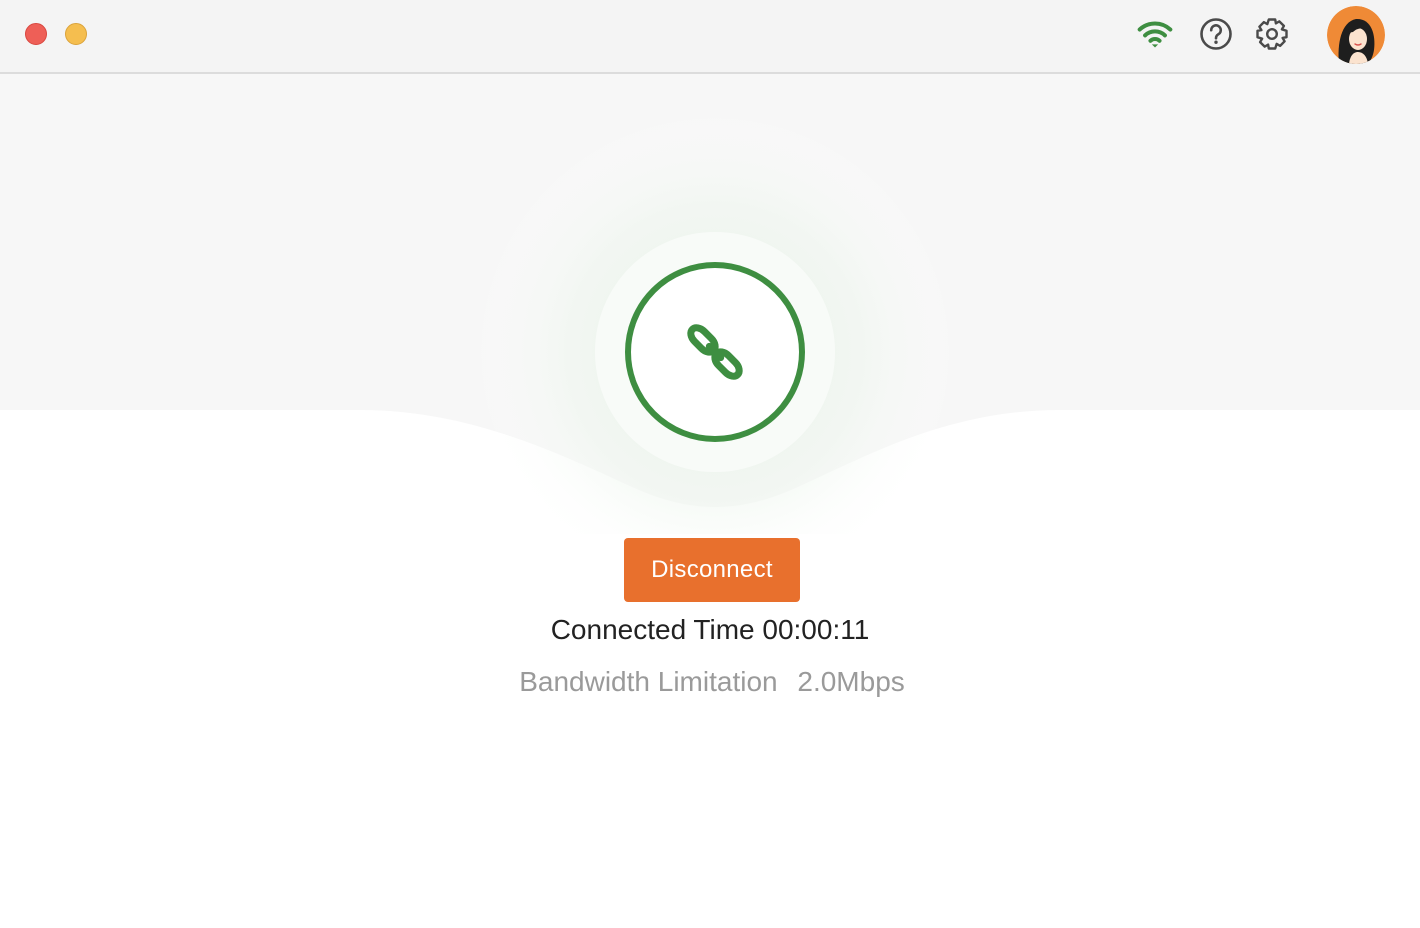 The width and height of the screenshot is (1420, 928). Describe the element at coordinates (1356, 35) in the screenshot. I see `user-avatar` at that location.